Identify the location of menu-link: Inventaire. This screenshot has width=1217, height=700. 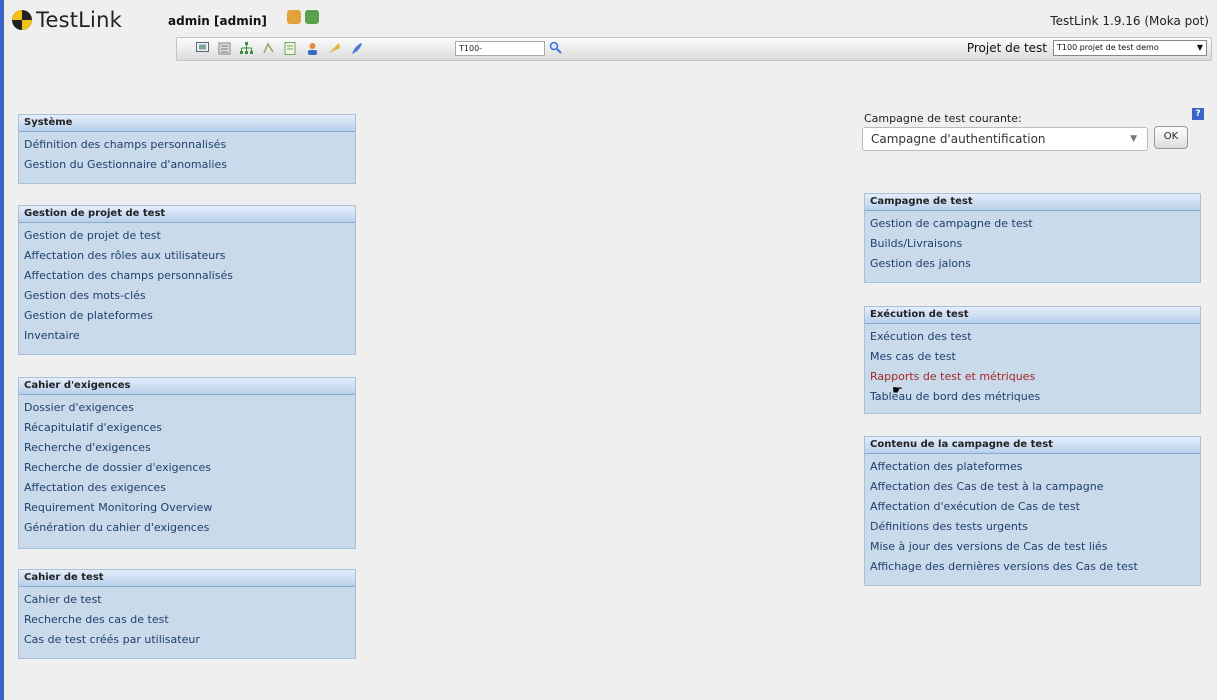
(187, 336).